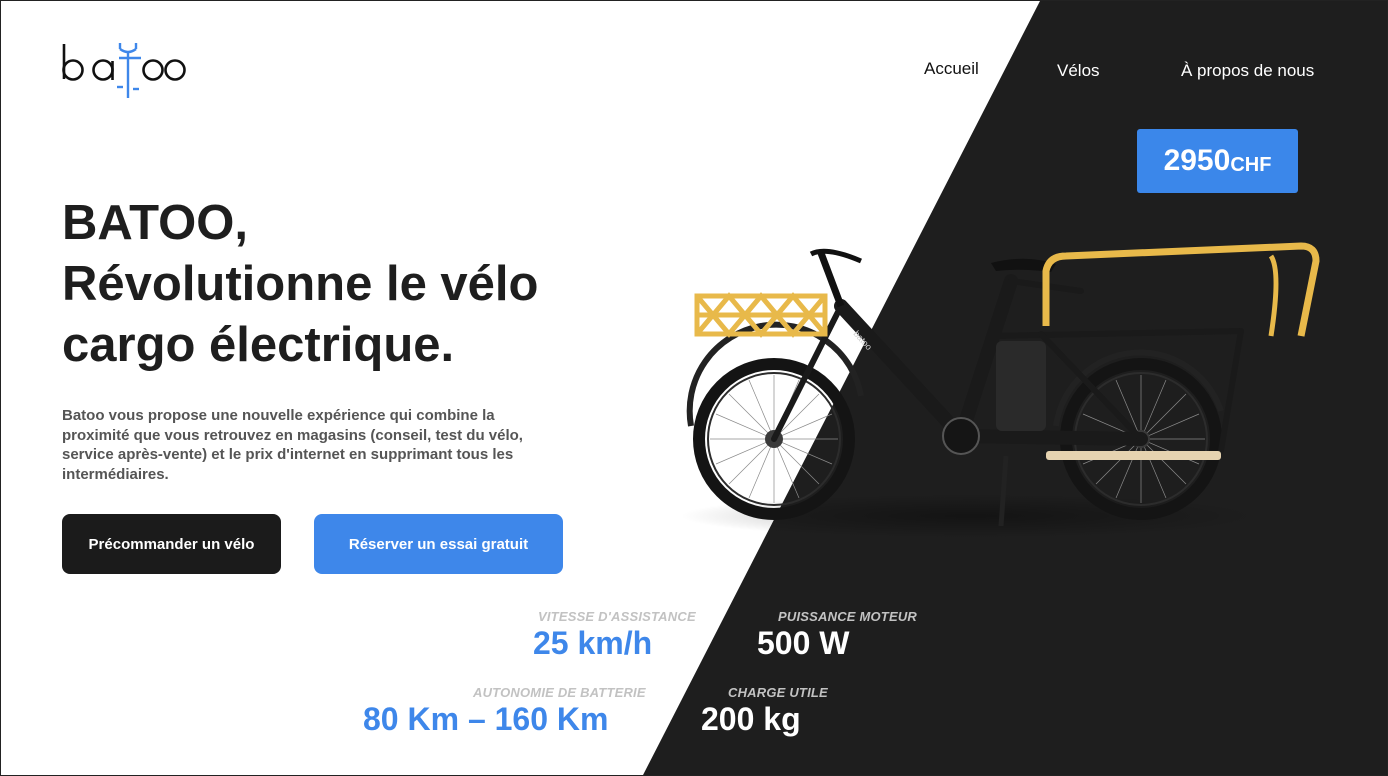 The width and height of the screenshot is (1388, 776). Describe the element at coordinates (751, 719) in the screenshot. I see `spec-load-value: 200 kg` at that location.